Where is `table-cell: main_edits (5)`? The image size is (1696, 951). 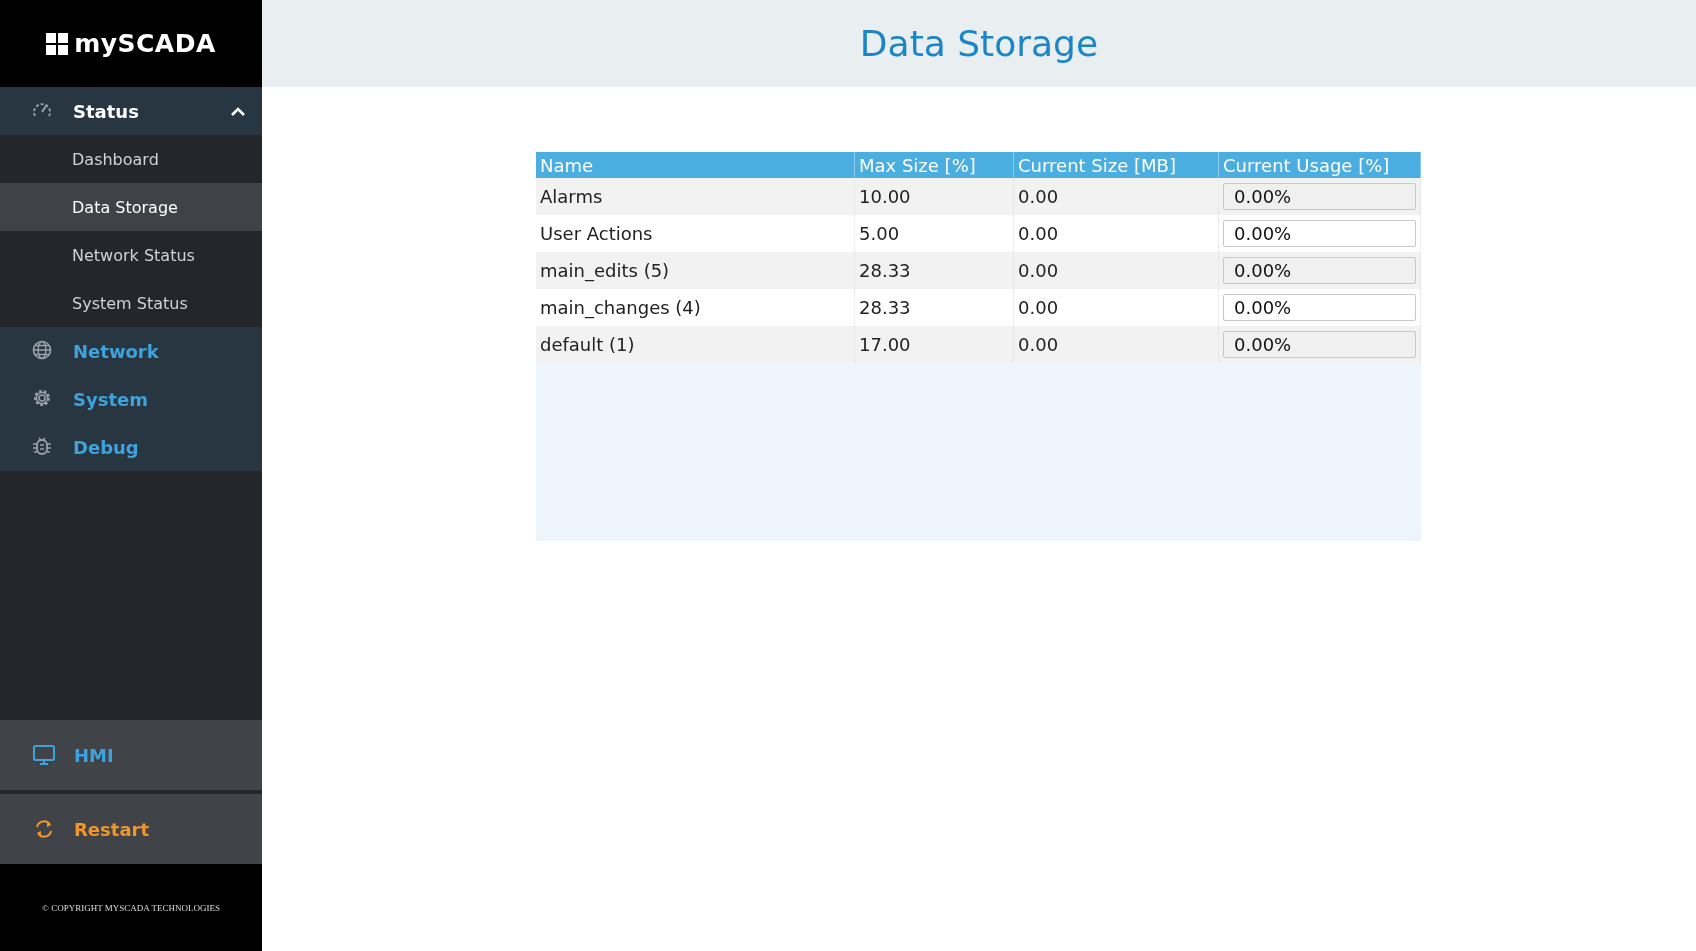
table-cell: main_edits (5) is located at coordinates (695, 270).